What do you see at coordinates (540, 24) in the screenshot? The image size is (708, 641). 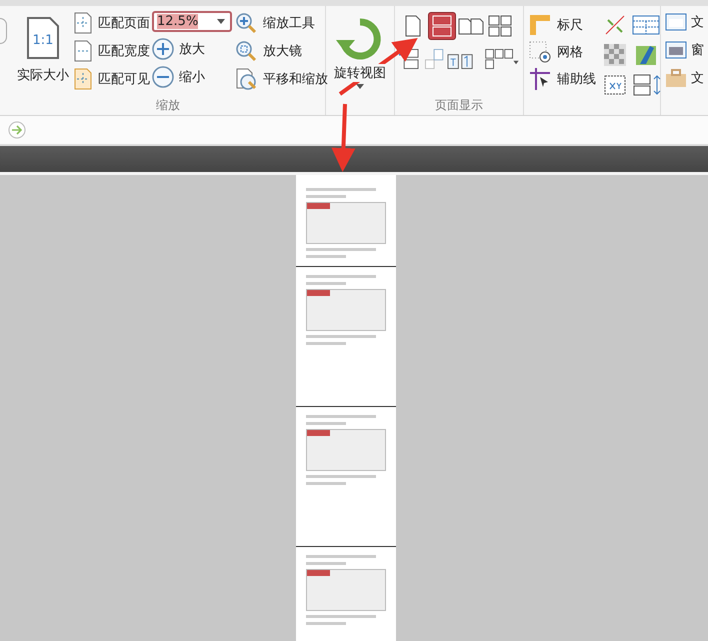 I see `ruler-icon` at bounding box center [540, 24].